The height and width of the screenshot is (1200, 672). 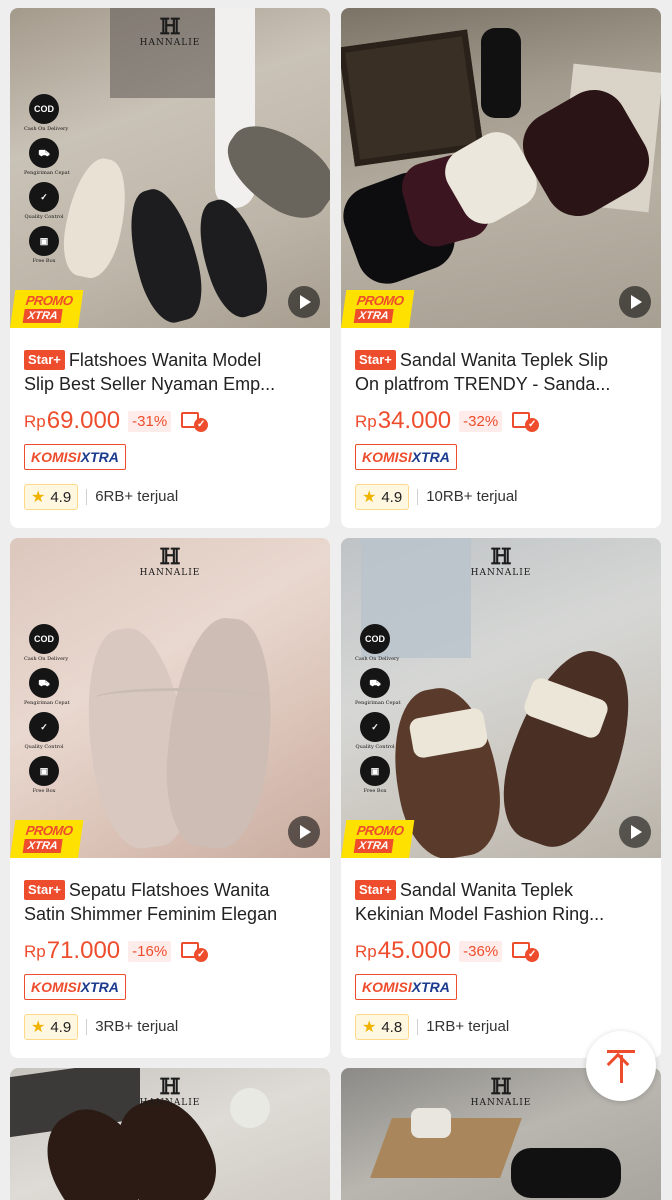 What do you see at coordinates (463, 1027) in the screenshot?
I see `sold-count: 1RB+ terjual` at bounding box center [463, 1027].